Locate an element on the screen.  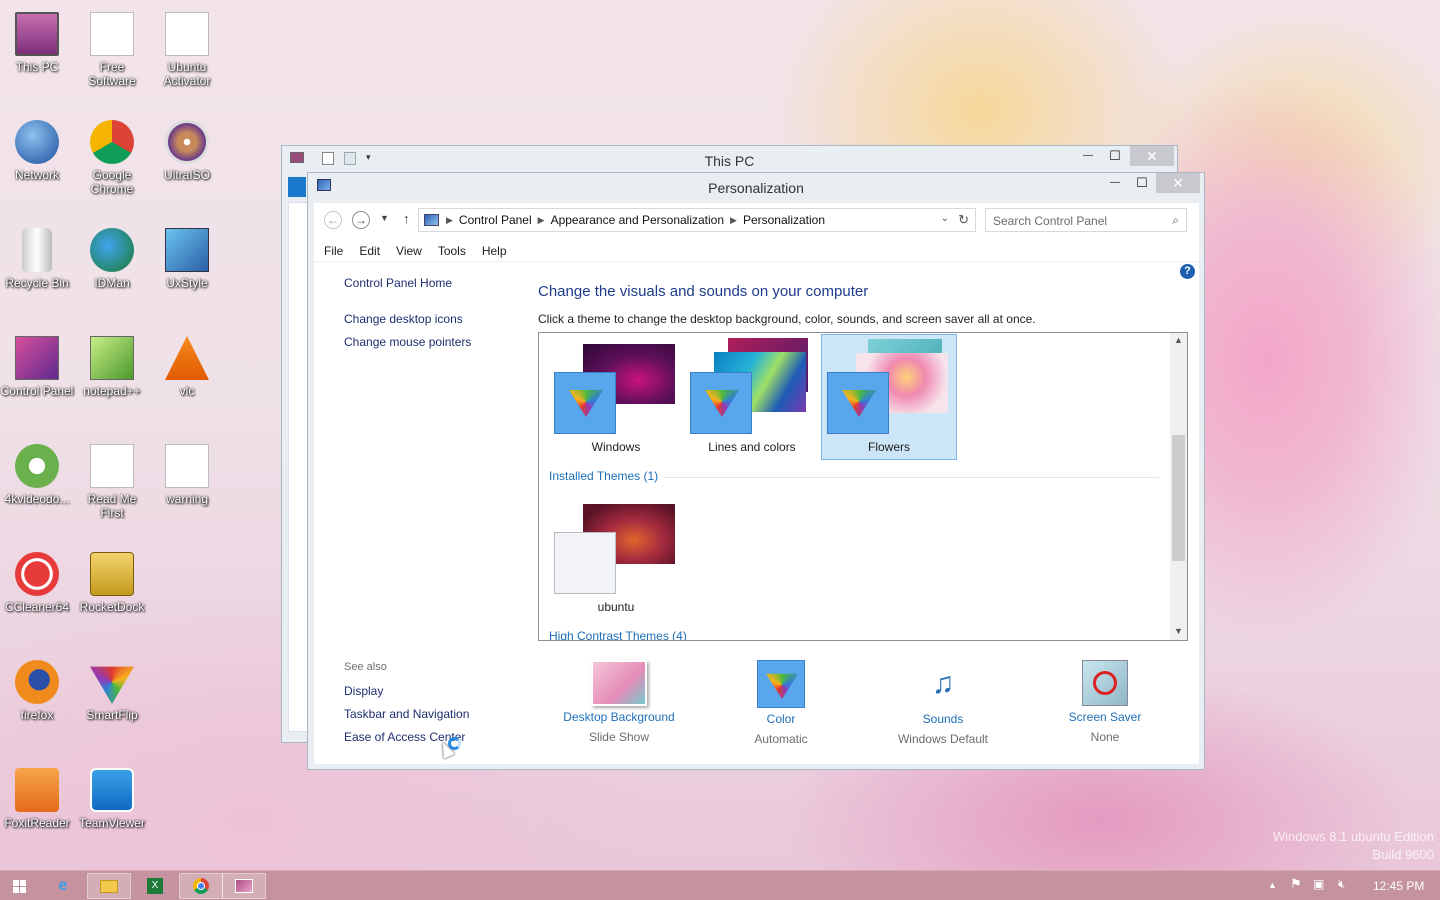
start-button is located at coordinates (19, 886).